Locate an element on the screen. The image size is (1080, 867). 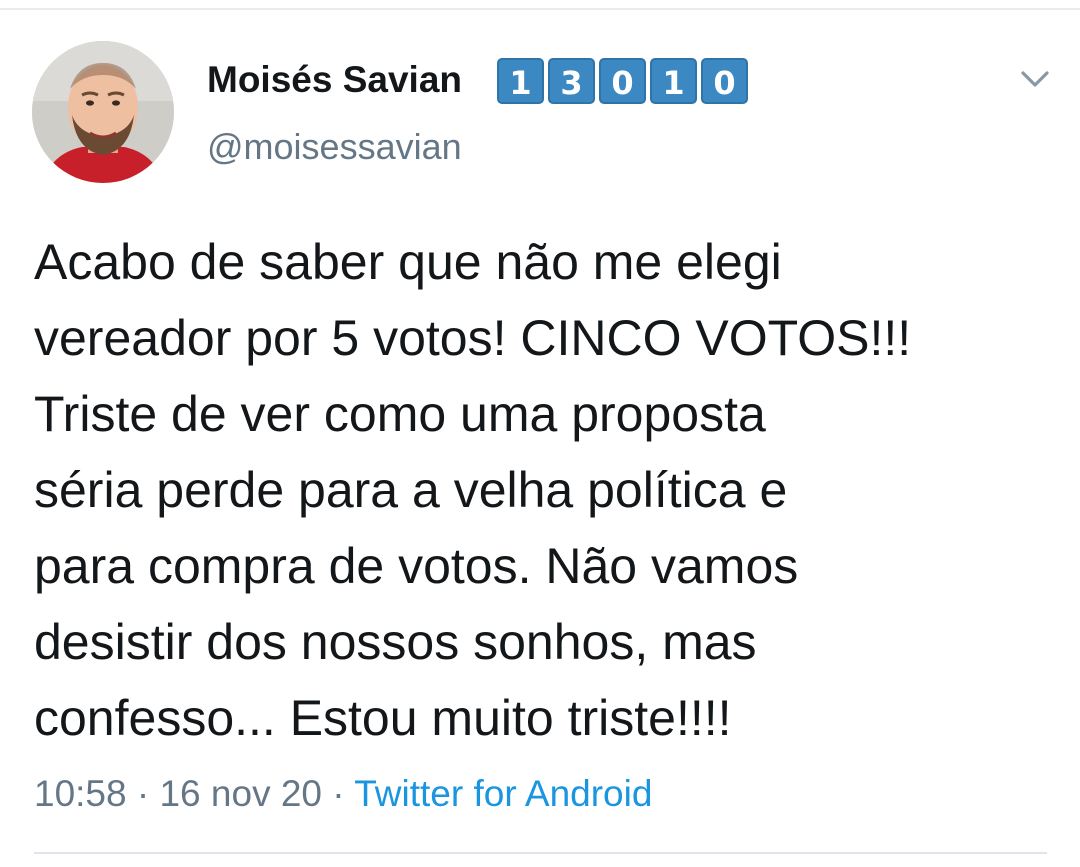
digit-badge: 3 is located at coordinates (571, 81).